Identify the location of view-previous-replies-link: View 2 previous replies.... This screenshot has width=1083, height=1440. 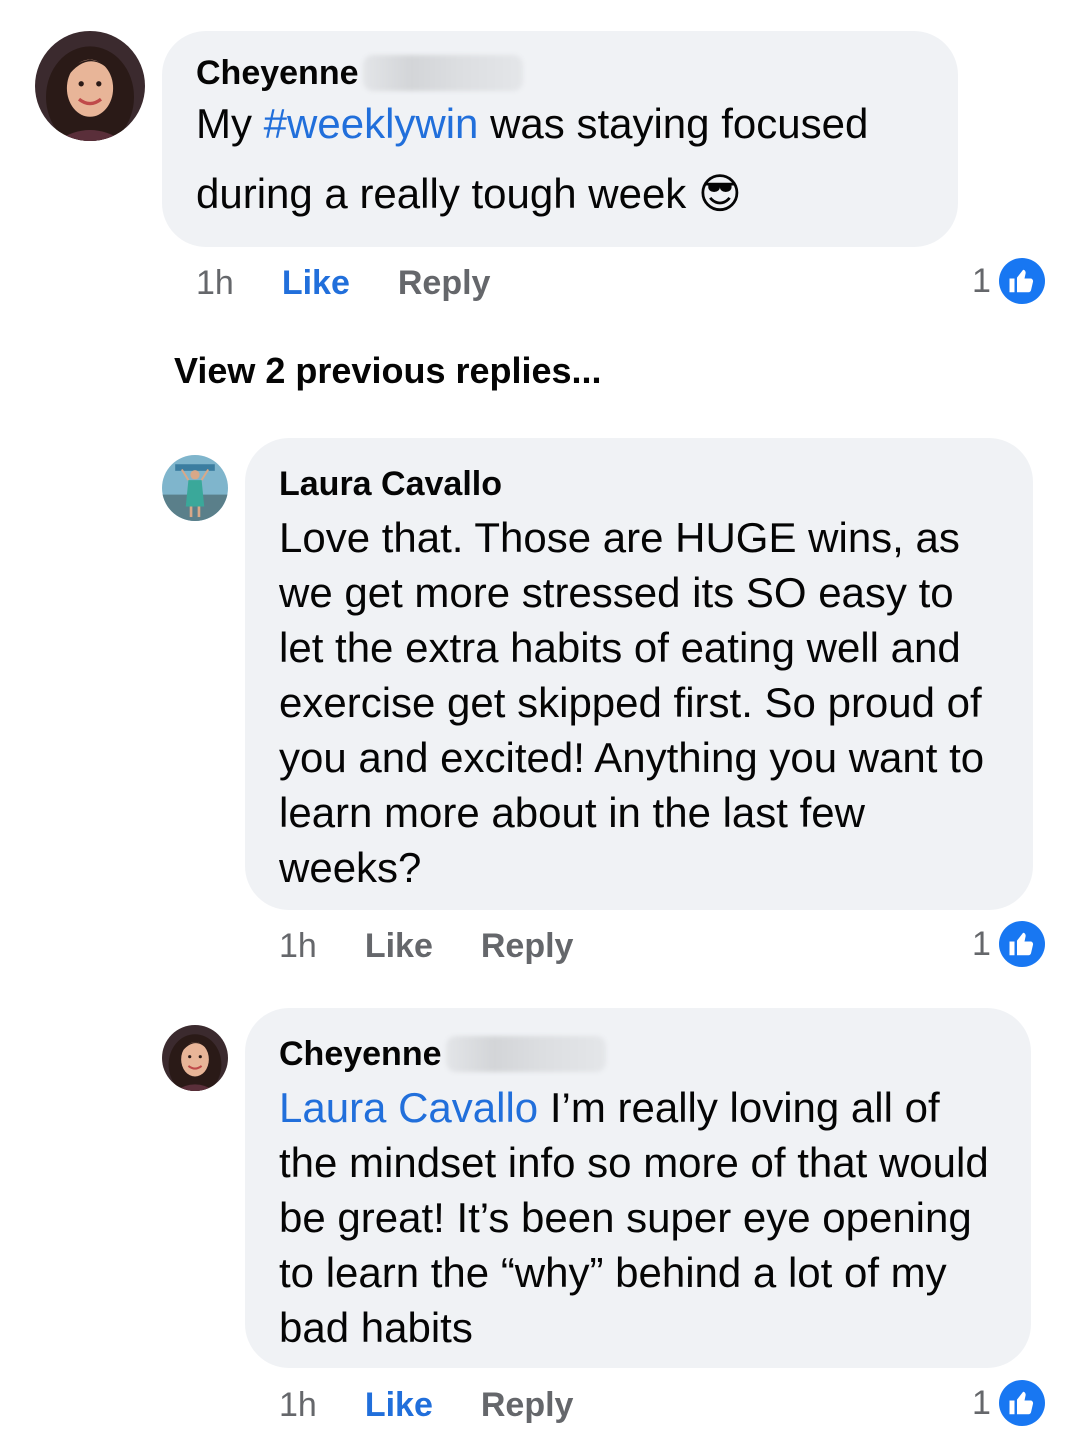
(388, 371).